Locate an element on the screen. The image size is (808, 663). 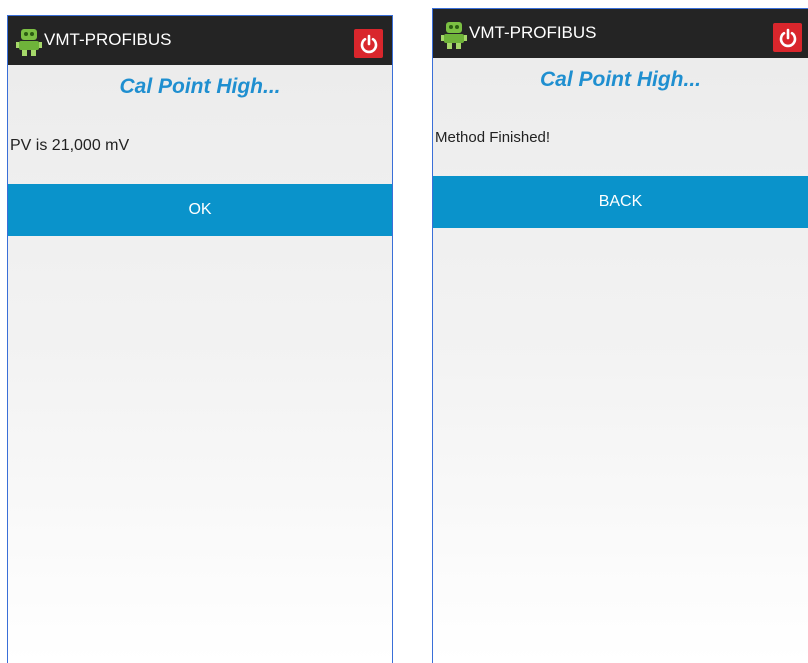
back-button: BACK is located at coordinates (620, 202).